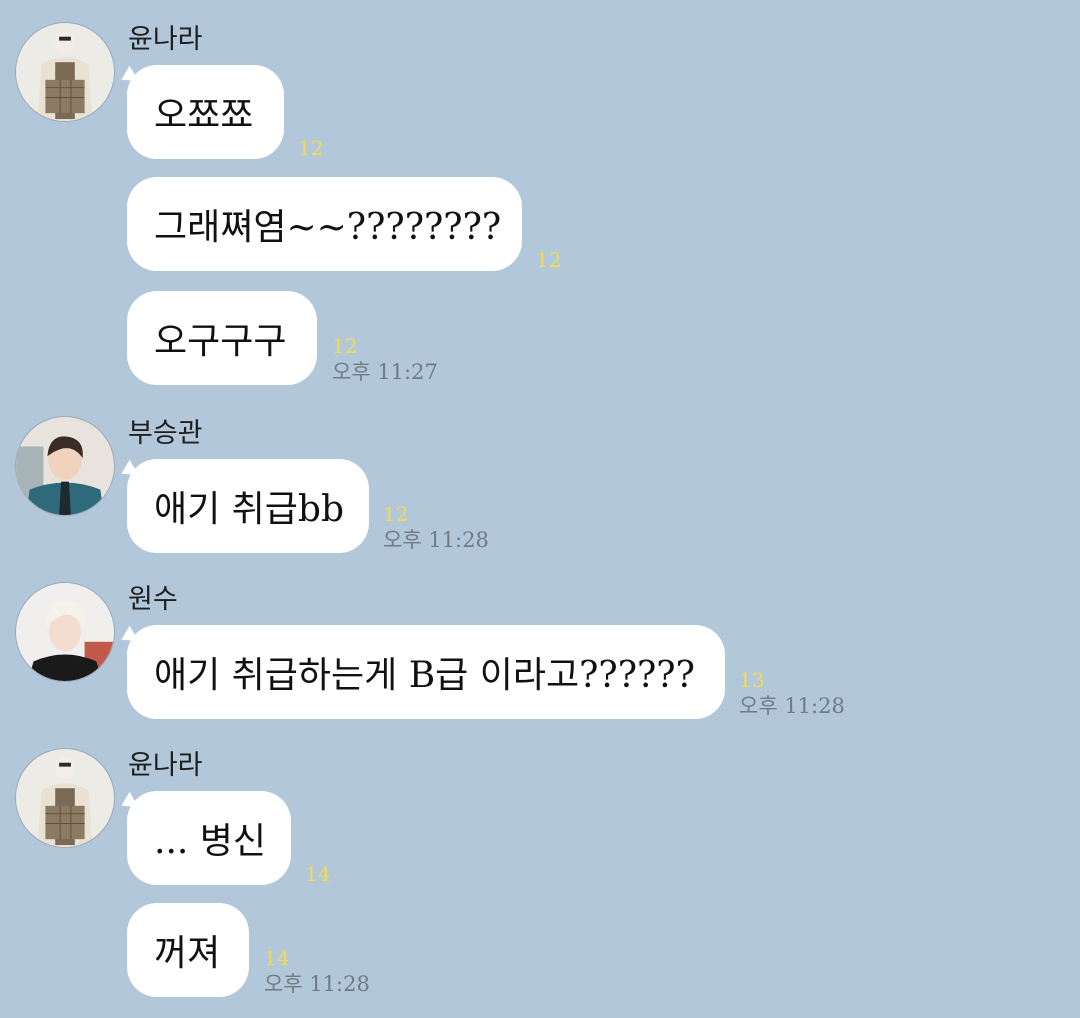 The height and width of the screenshot is (1018, 1080). I want to click on message-bubble: 그래쪄염~~????????, so click(324, 224).